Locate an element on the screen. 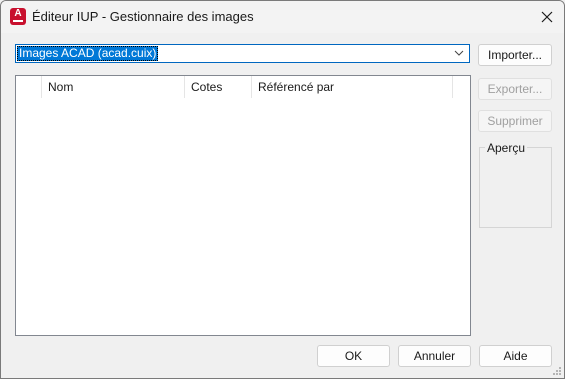  column-header-blank is located at coordinates (29, 87).